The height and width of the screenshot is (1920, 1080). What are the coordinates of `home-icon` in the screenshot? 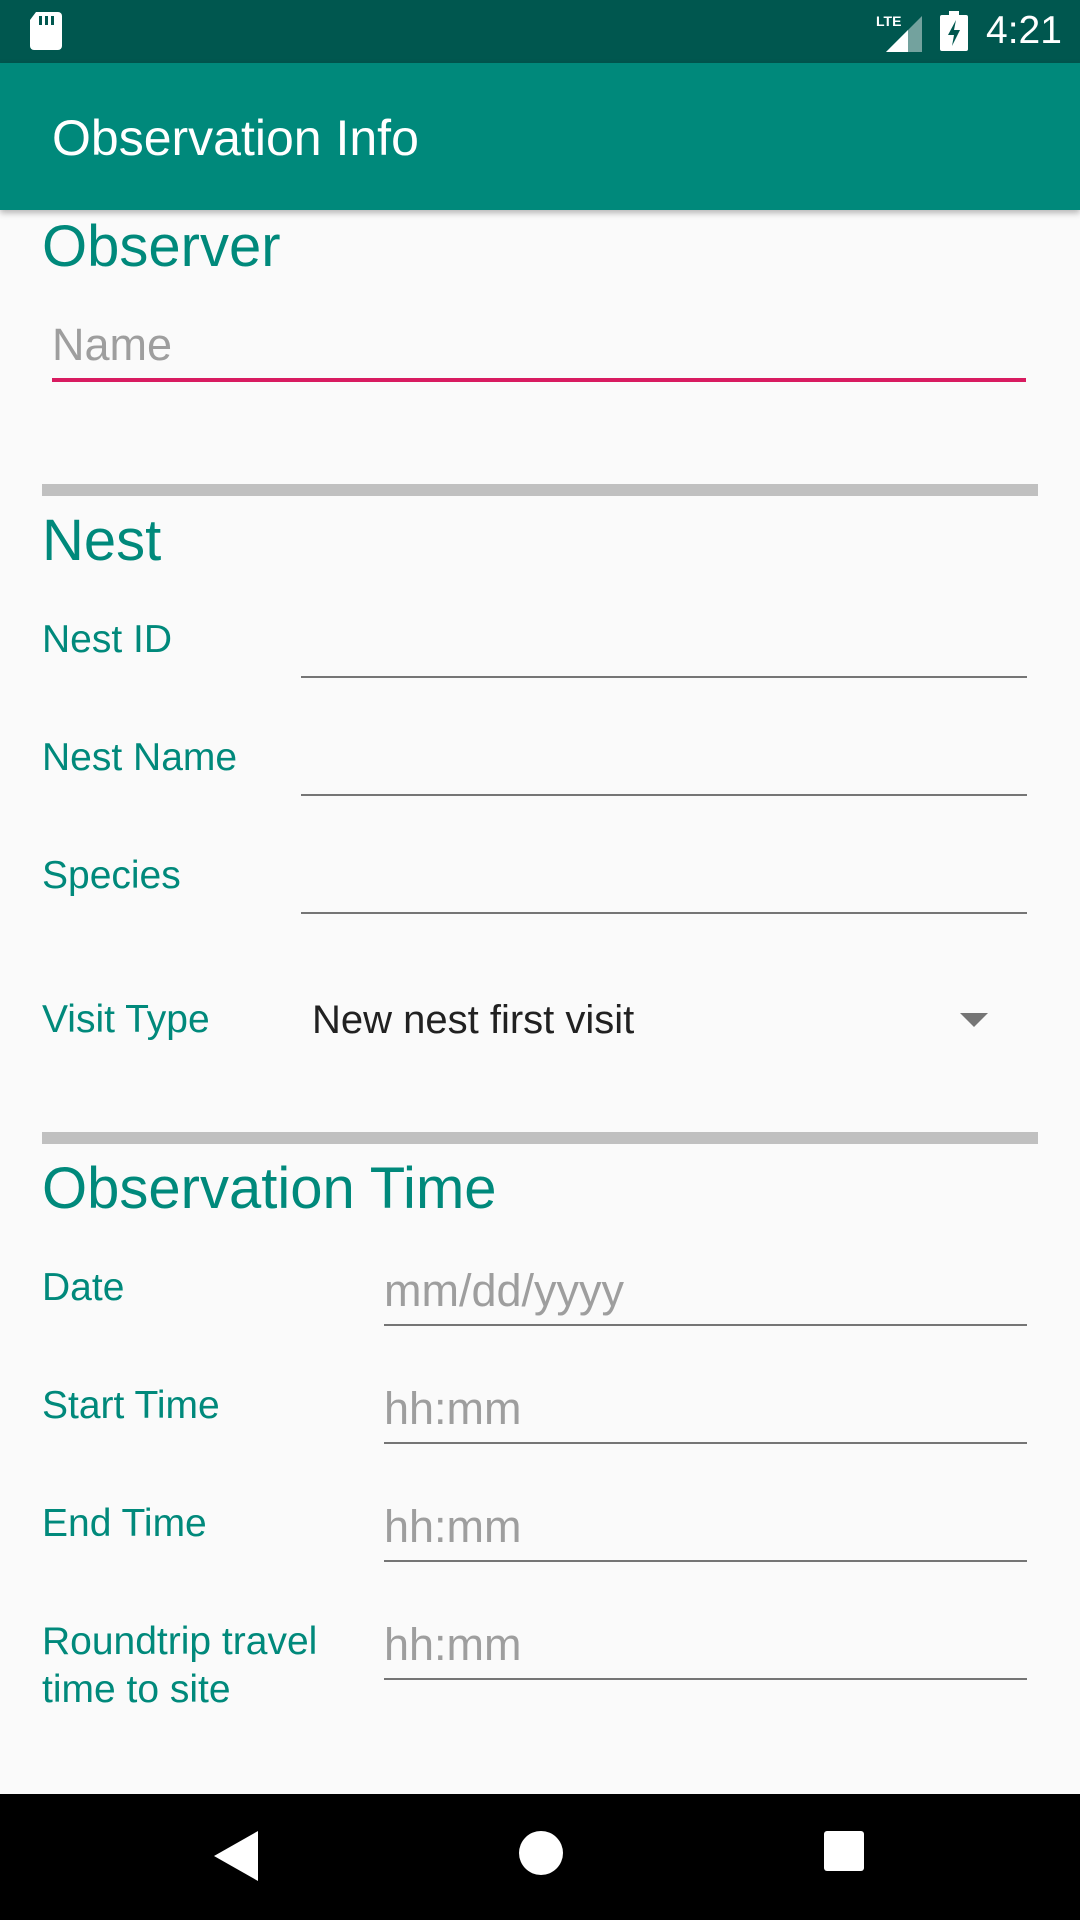 It's located at (541, 1853).